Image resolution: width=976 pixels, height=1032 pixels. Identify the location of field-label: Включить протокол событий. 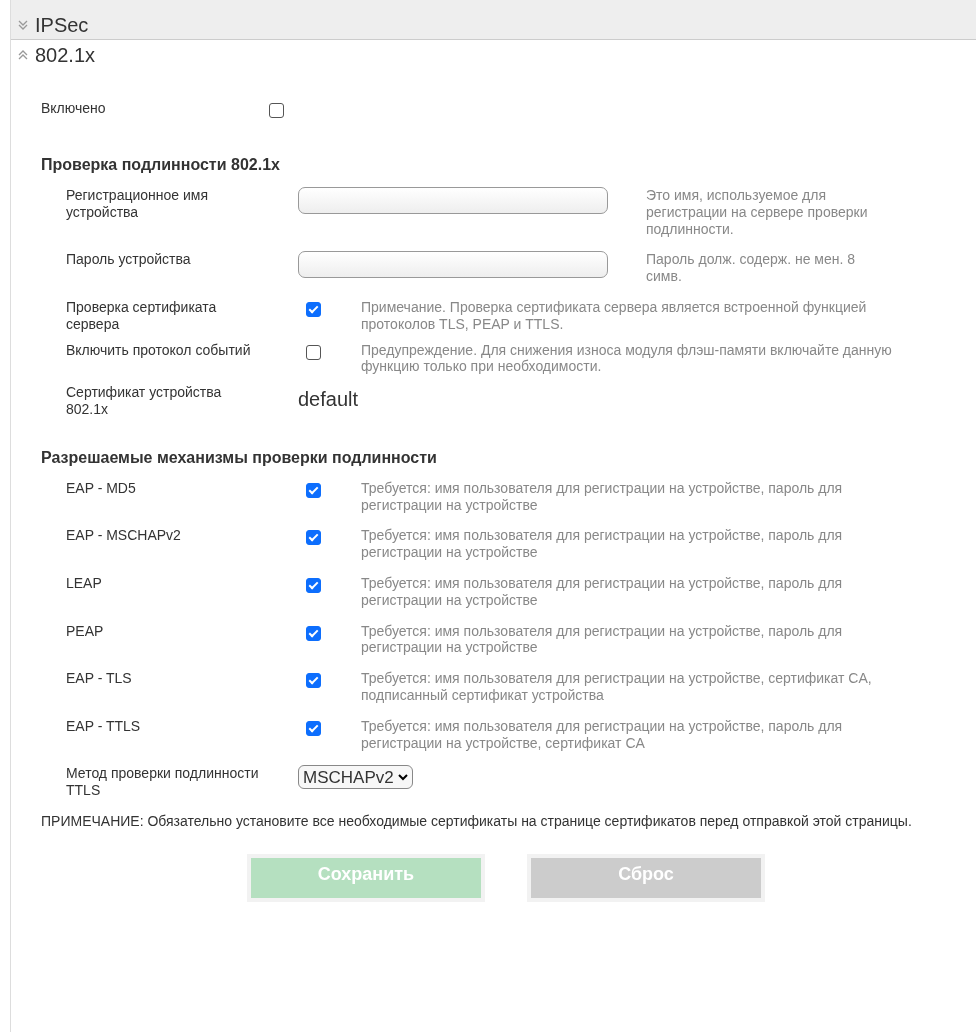
(159, 350).